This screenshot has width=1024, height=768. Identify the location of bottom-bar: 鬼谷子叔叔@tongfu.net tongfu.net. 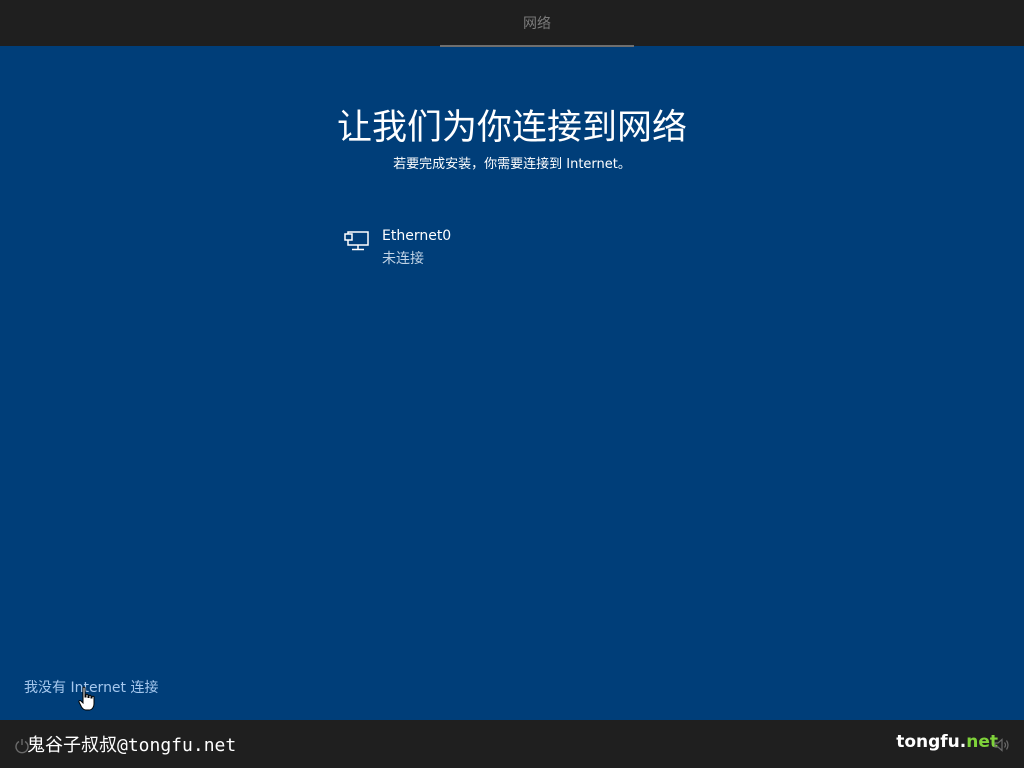
(512, 744).